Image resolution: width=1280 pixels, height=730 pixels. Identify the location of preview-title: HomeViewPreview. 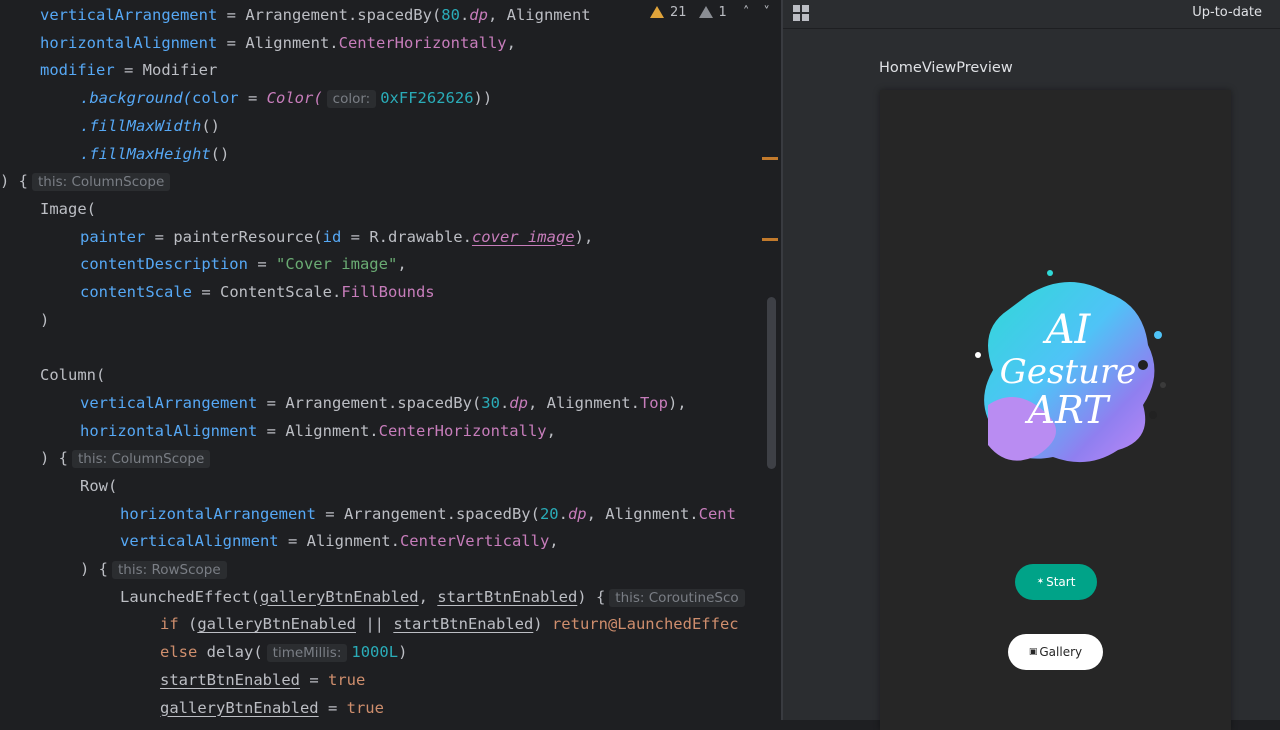
(946, 68).